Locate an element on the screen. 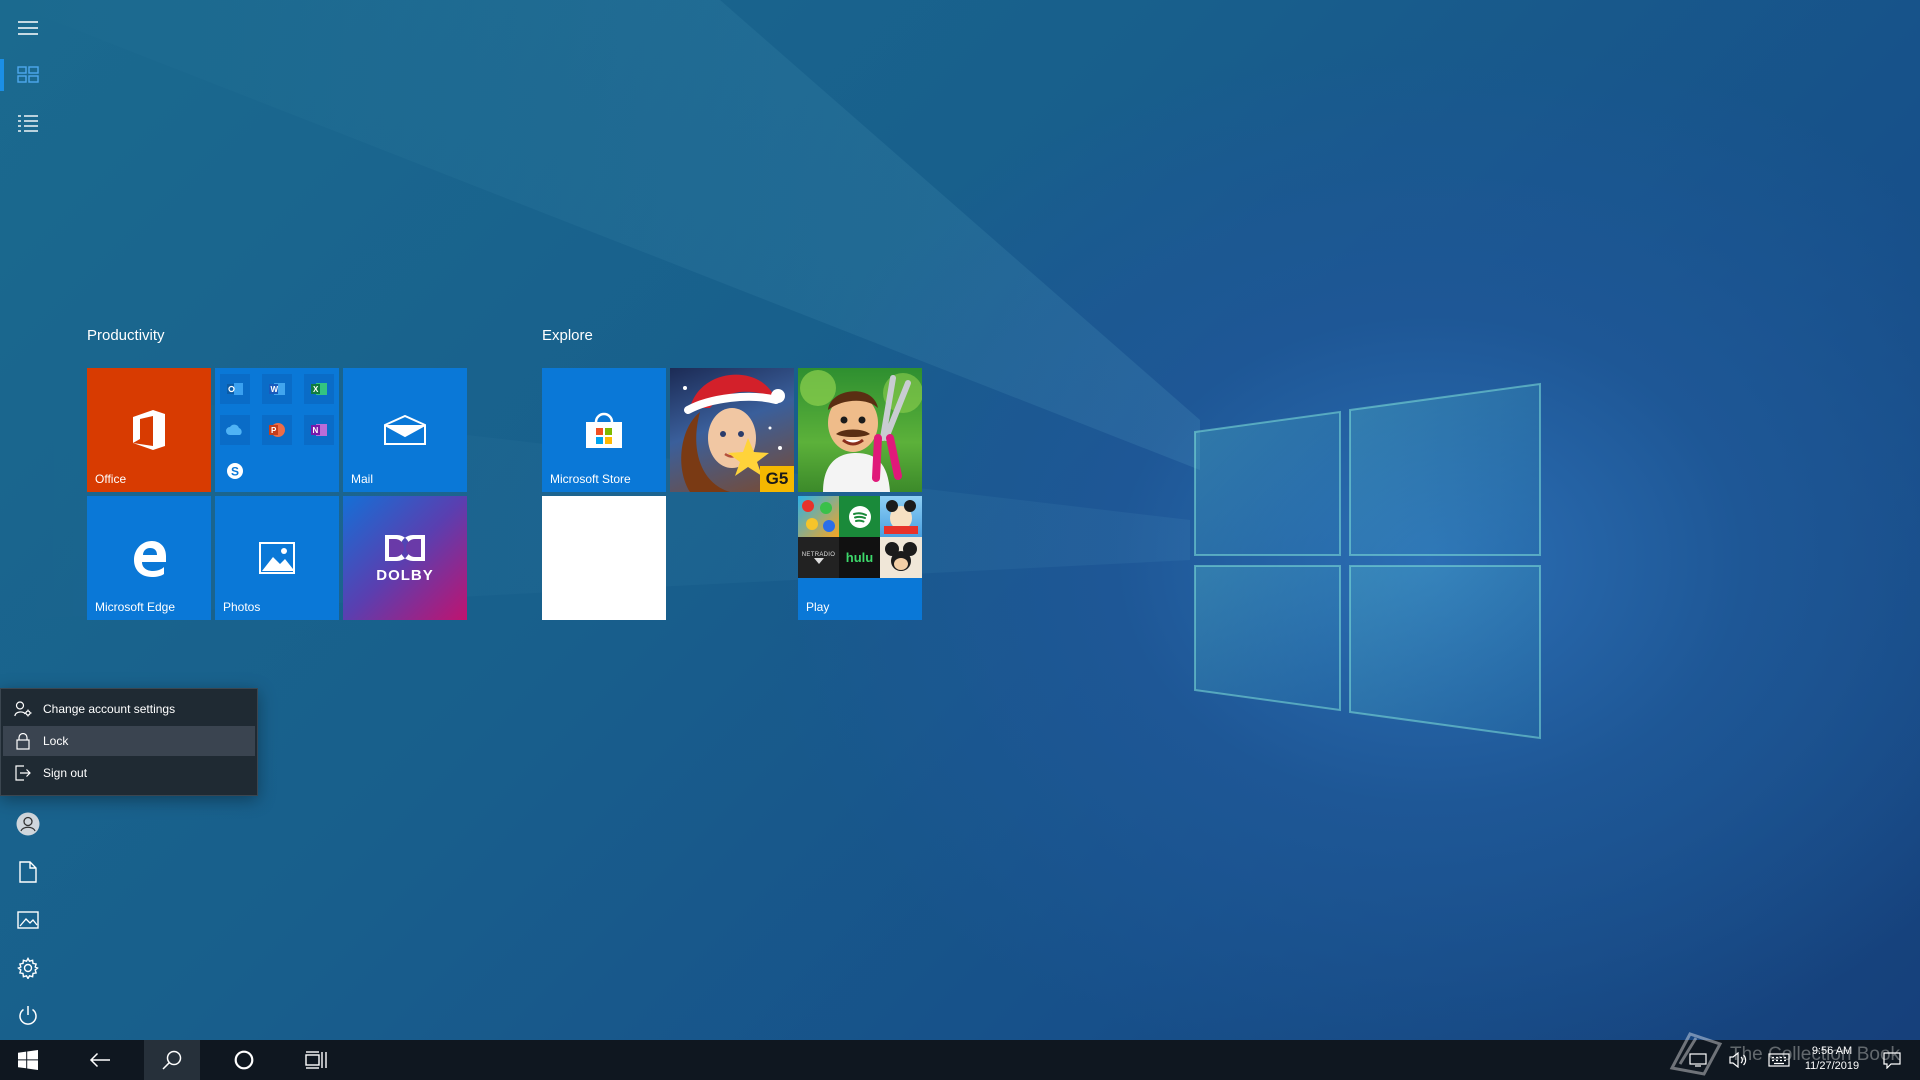  onedrive-icon is located at coordinates (235, 430).